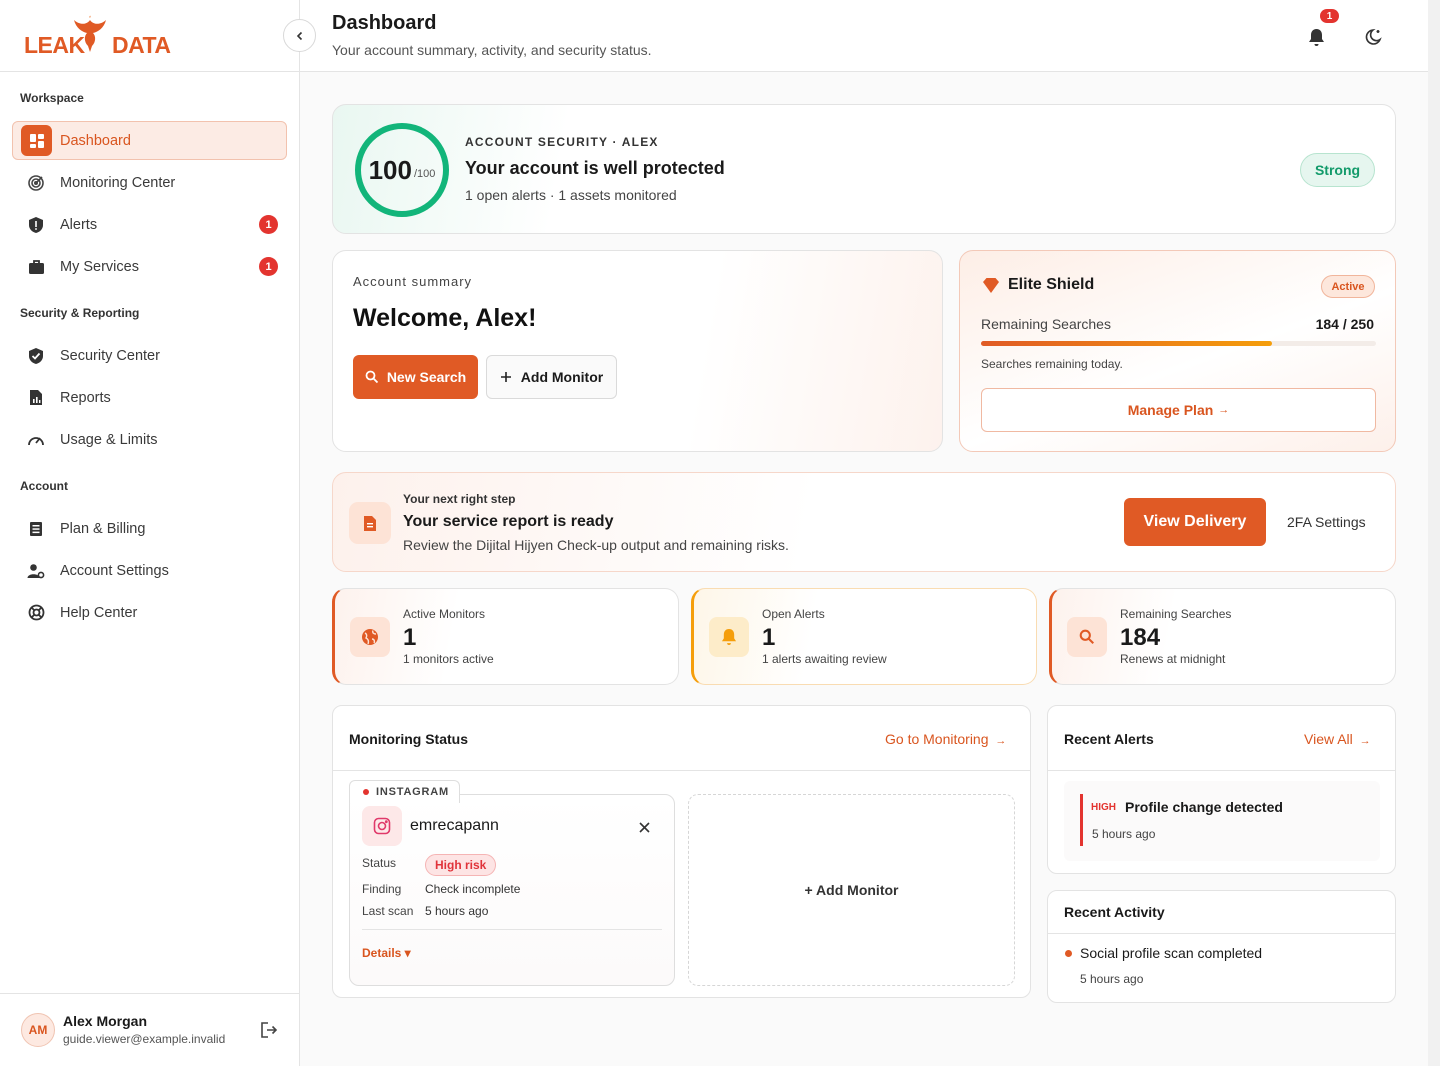 This screenshot has width=1440, height=1066. Describe the element at coordinates (95, 140) in the screenshot. I see `sidebar-item-label: Dashboard` at that location.